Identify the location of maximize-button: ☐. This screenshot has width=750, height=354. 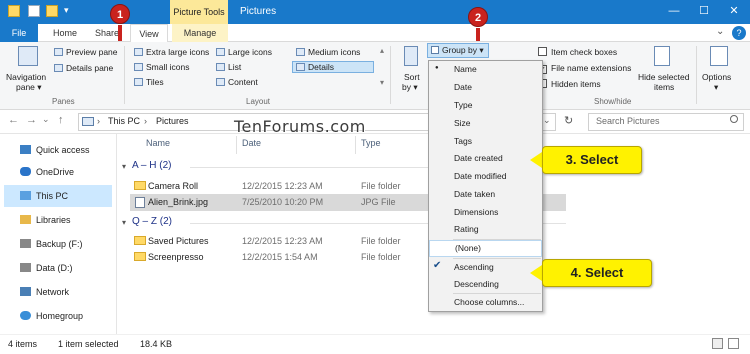
(704, 11).